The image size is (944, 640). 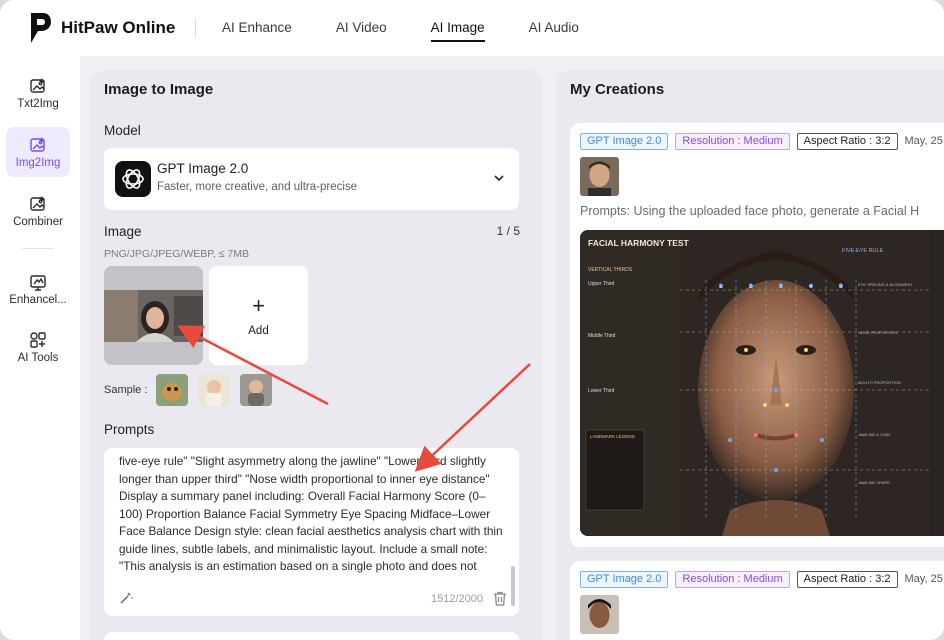 I want to click on image-text-icon, so click(x=37, y=85).